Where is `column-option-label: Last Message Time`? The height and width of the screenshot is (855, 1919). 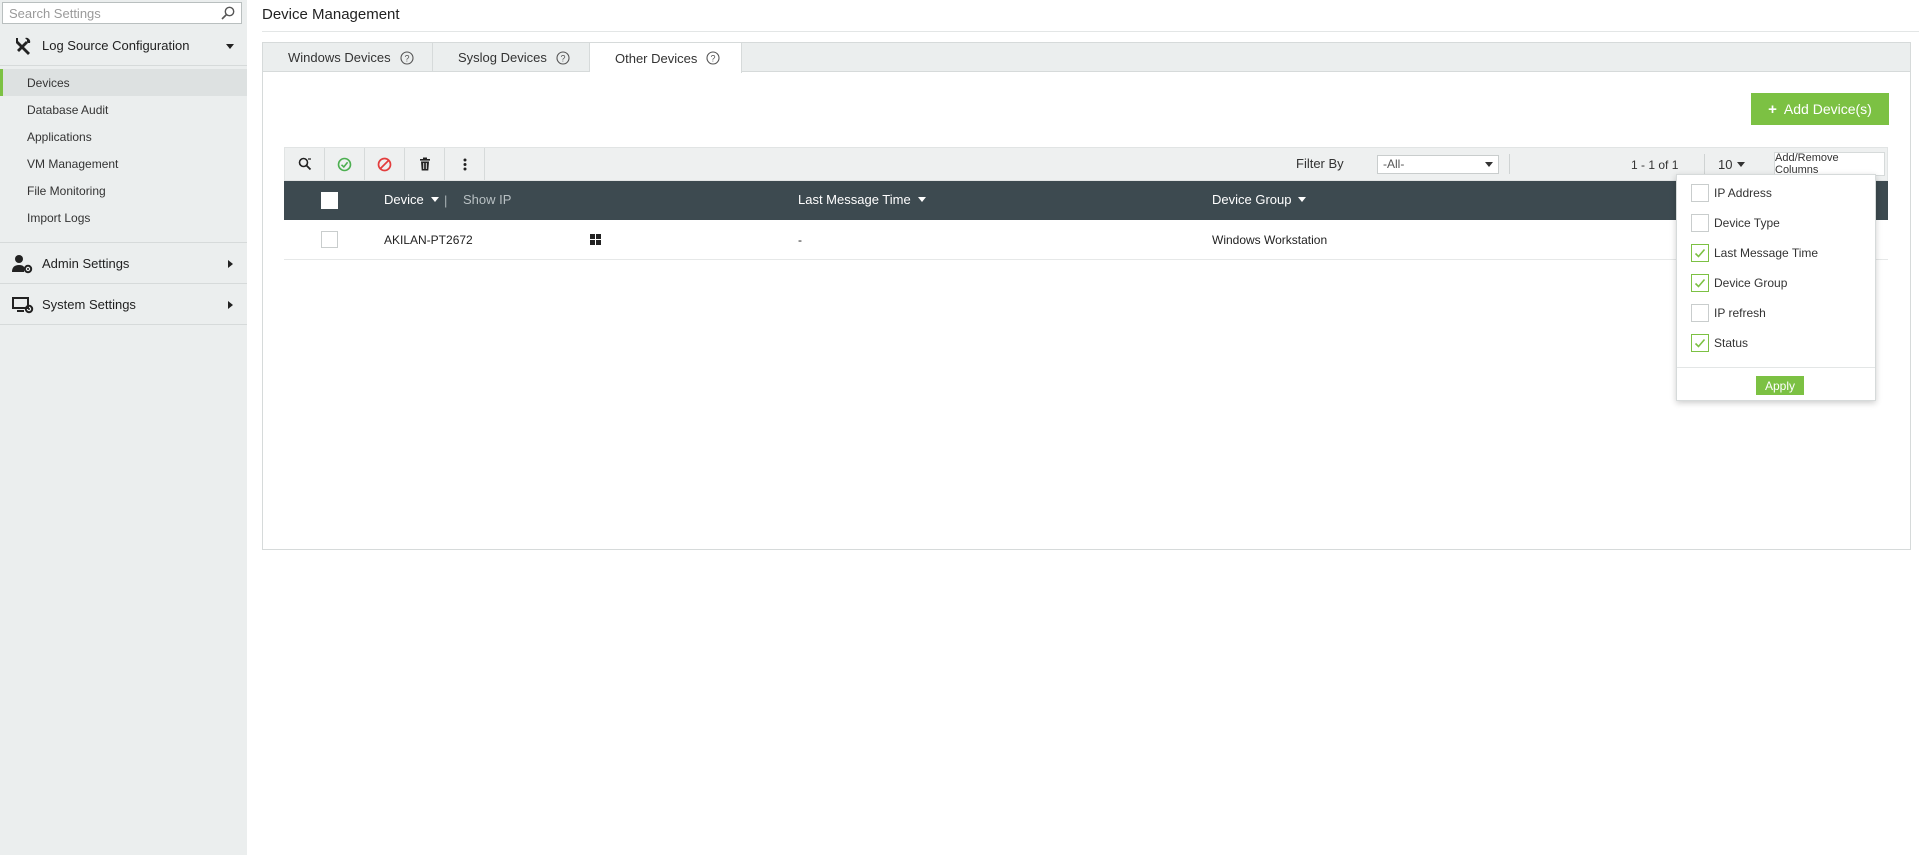 column-option-label: Last Message Time is located at coordinates (1766, 253).